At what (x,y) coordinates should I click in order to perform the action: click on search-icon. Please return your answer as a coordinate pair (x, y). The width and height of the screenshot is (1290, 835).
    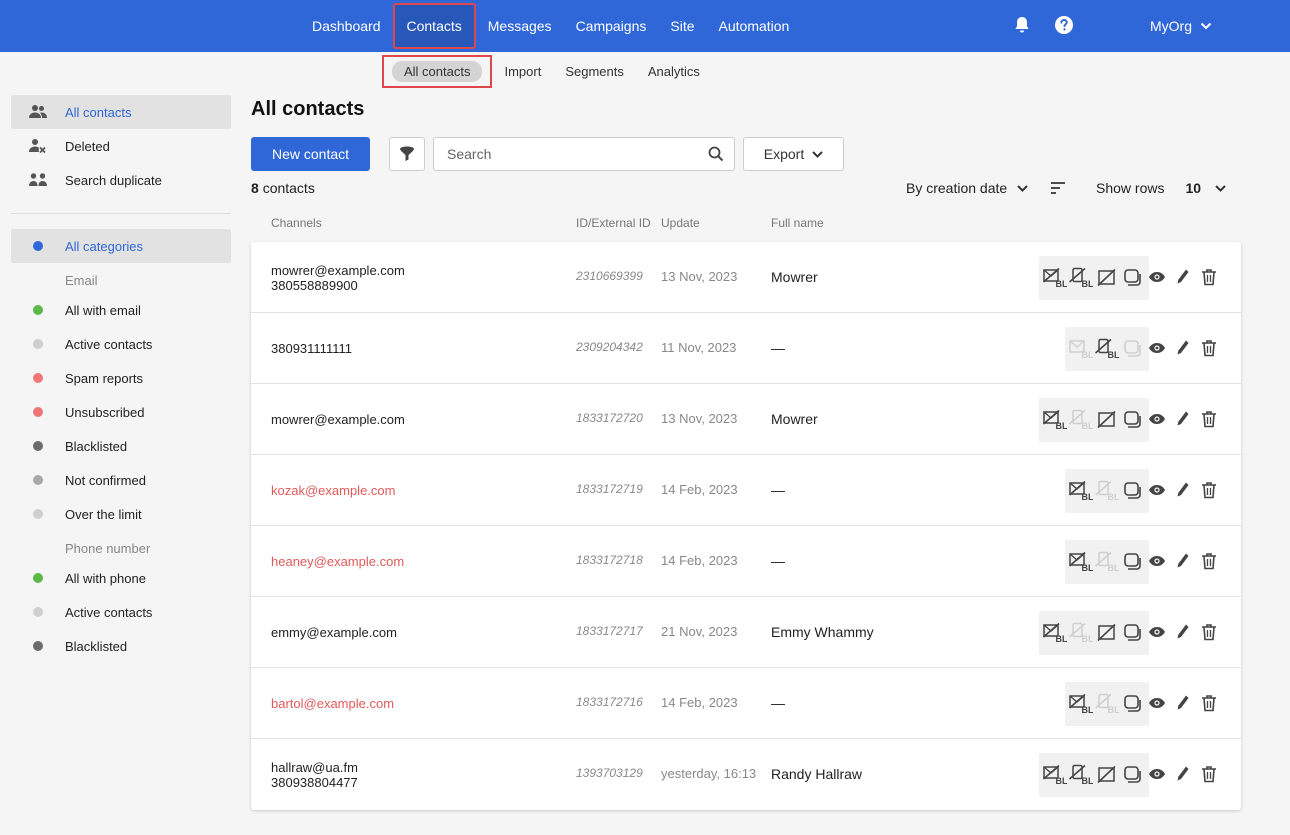
    Looking at the image, I should click on (716, 155).